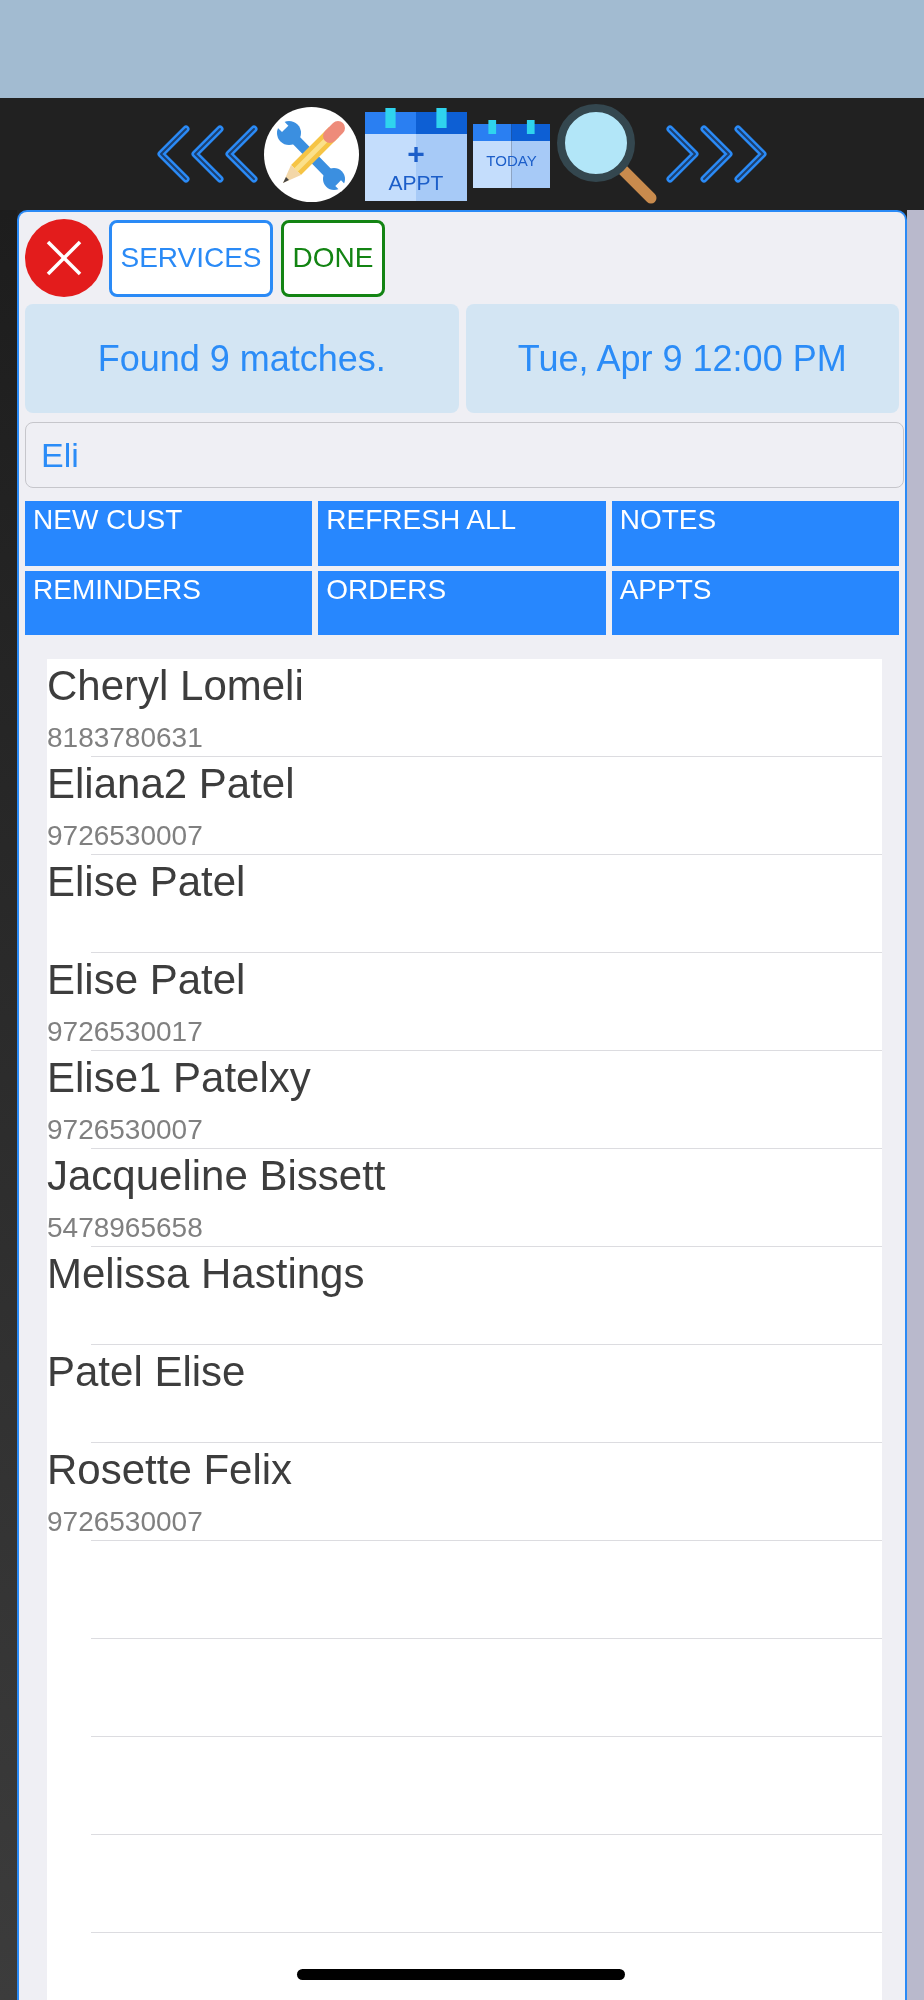  Describe the element at coordinates (464, 1492) in the screenshot. I see `customer-row: Rosette Felix 9726530007` at that location.